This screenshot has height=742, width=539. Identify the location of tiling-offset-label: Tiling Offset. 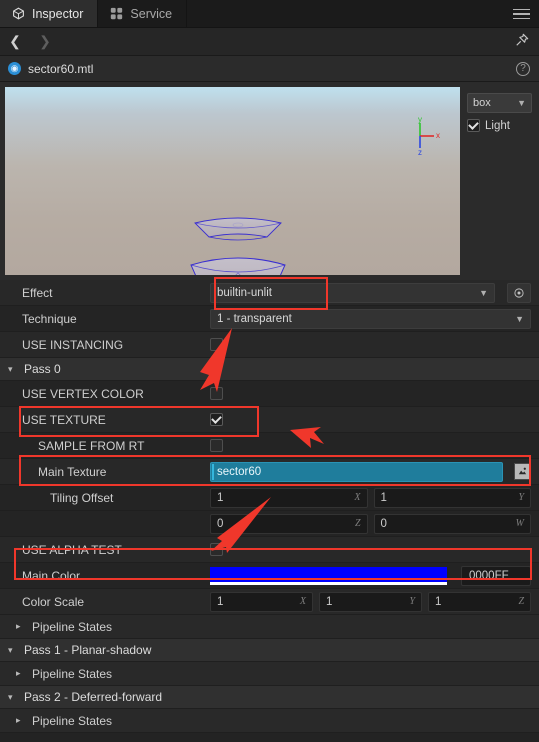
(82, 497).